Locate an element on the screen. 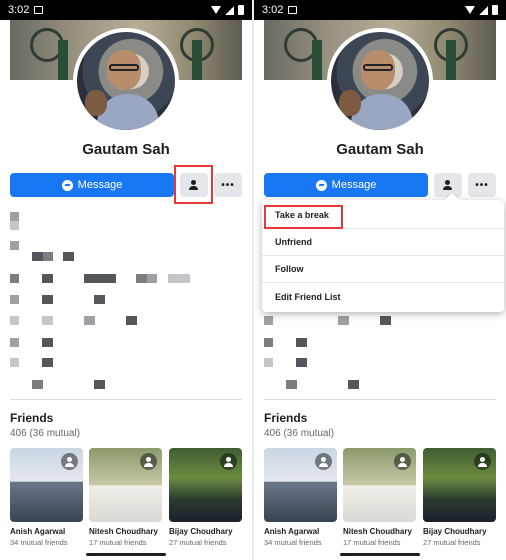 The image size is (506, 560). friends-button-highlight is located at coordinates (193, 184).